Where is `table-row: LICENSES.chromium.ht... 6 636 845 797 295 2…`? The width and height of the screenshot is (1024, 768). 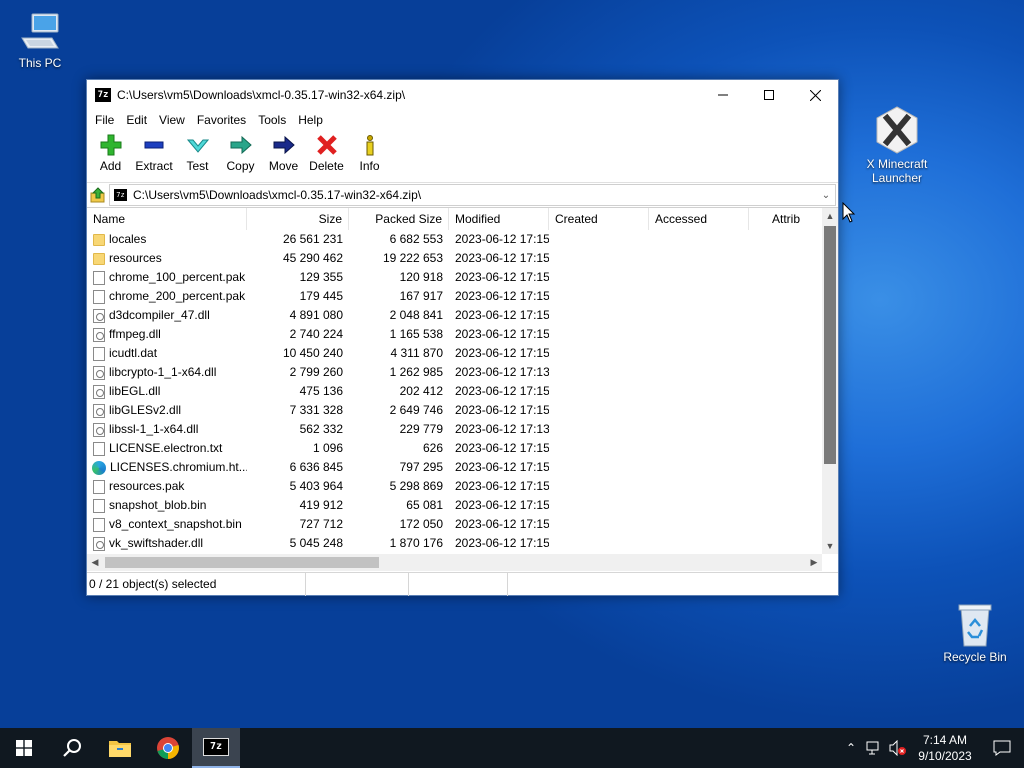 table-row: LICENSES.chromium.ht... 6 636 845 797 295 2… is located at coordinates (462, 467).